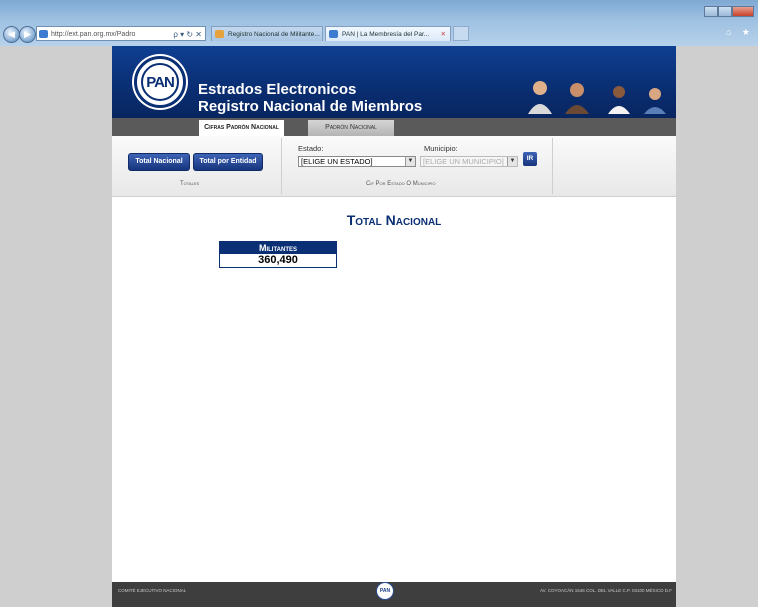  I want to click on browser-tab-membresia: PAN | La Membresía del Par... ✕, so click(388, 33).